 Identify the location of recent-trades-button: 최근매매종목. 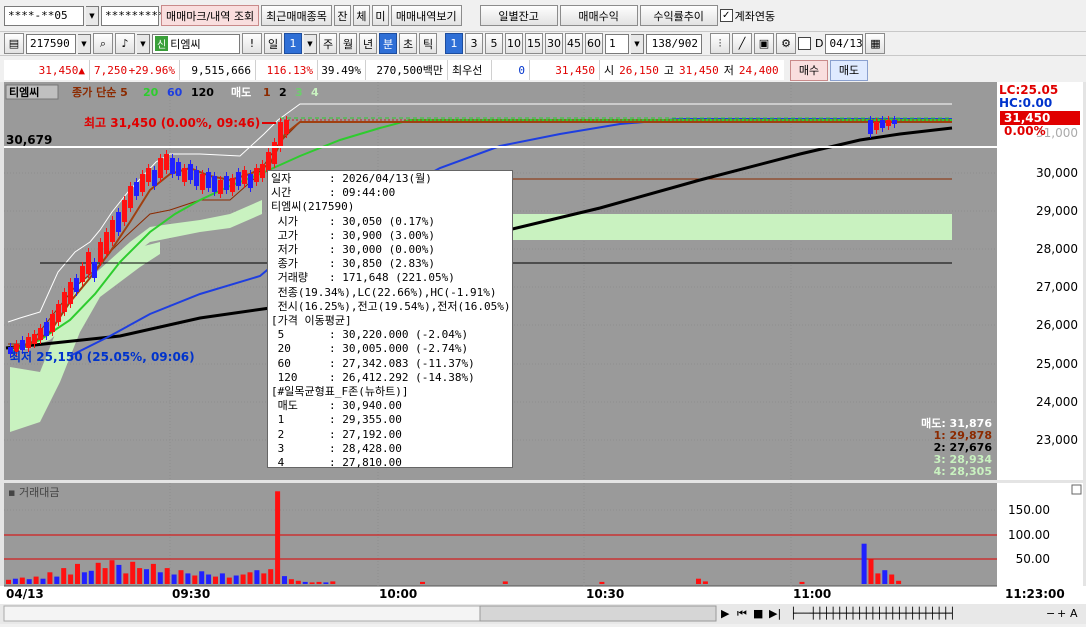
(296, 15).